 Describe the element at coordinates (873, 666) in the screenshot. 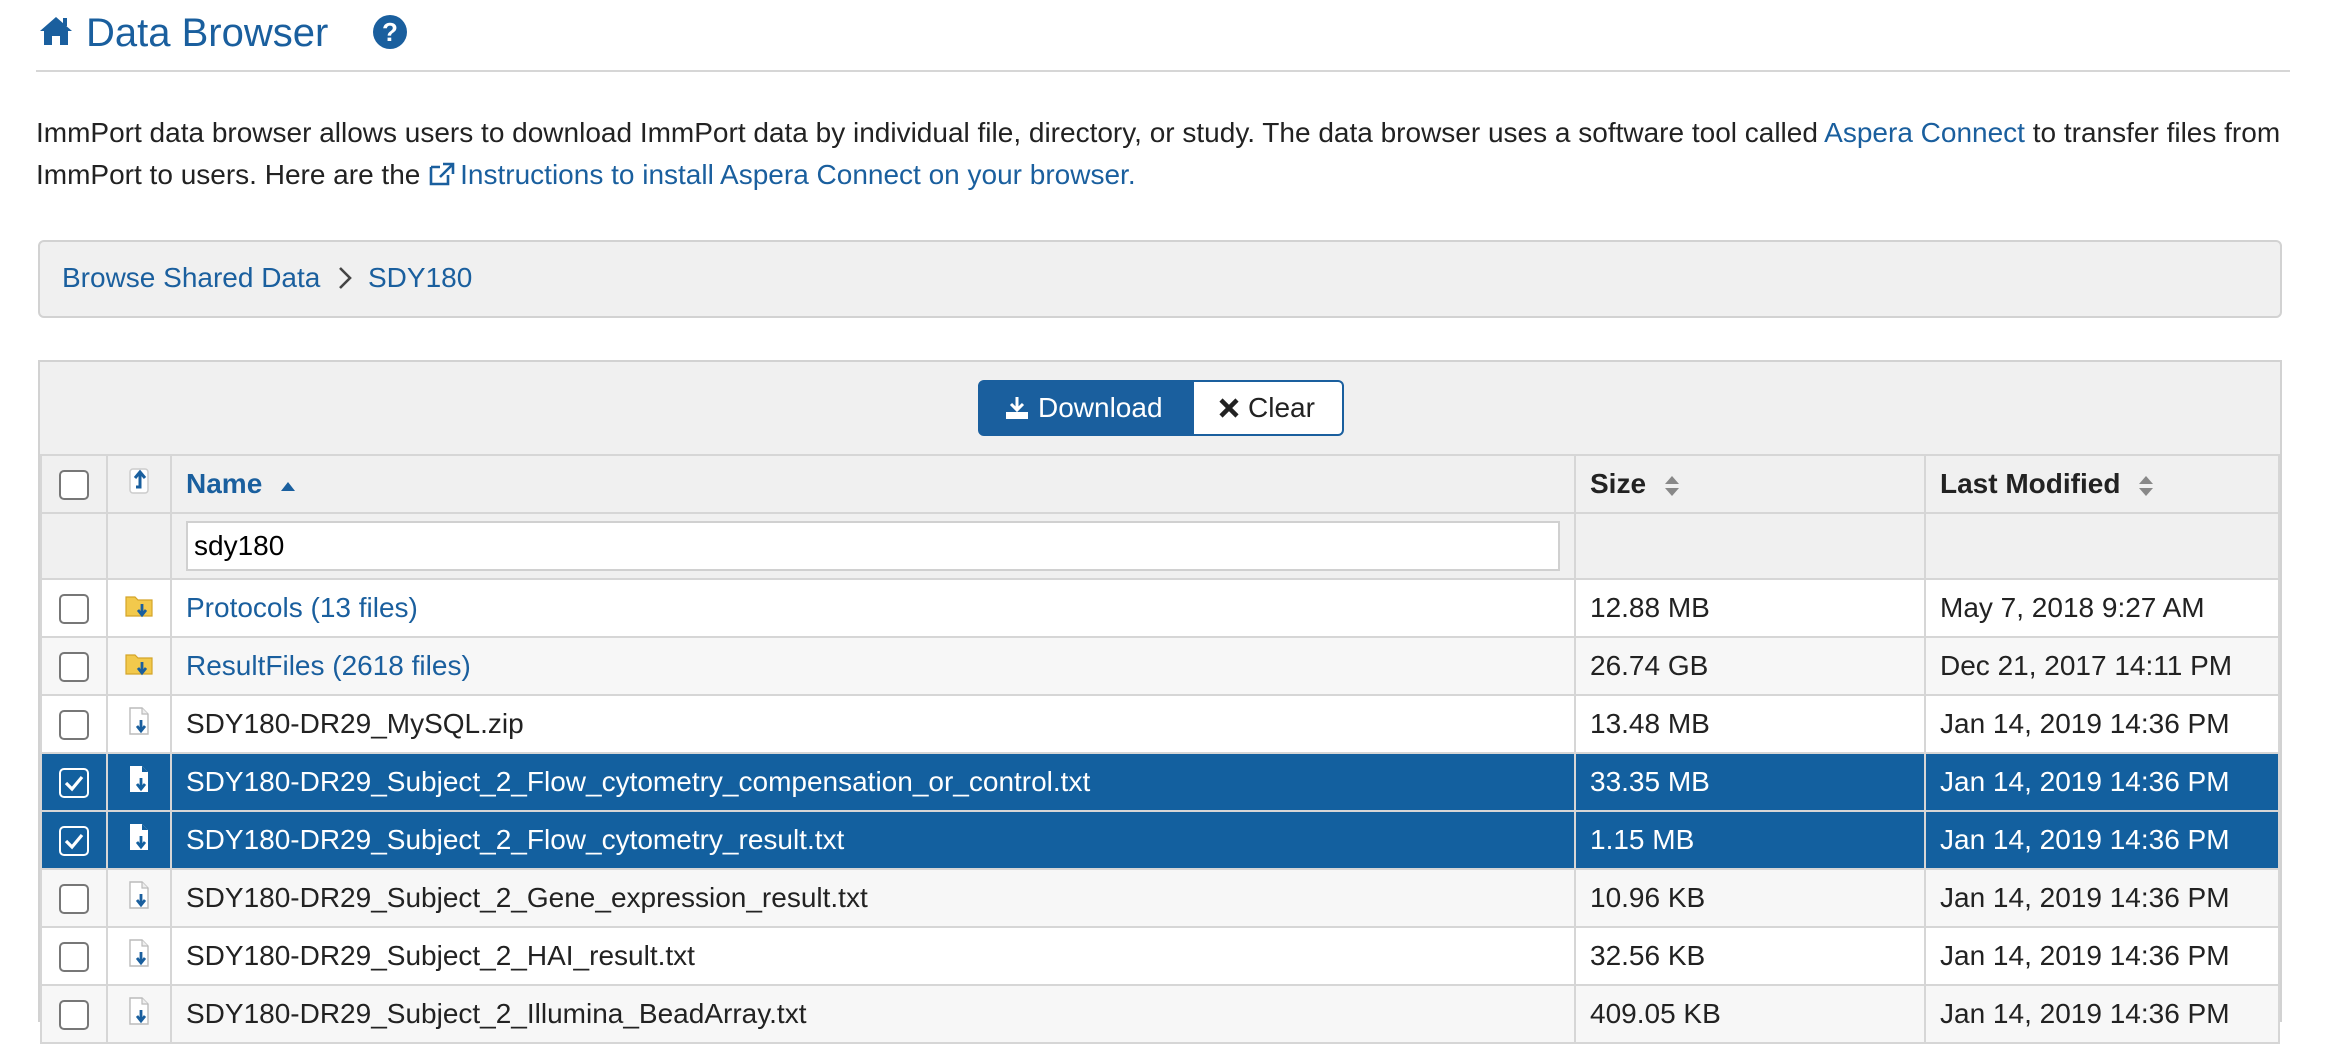

I see `file-name: ResultFiles (2618 files)` at that location.